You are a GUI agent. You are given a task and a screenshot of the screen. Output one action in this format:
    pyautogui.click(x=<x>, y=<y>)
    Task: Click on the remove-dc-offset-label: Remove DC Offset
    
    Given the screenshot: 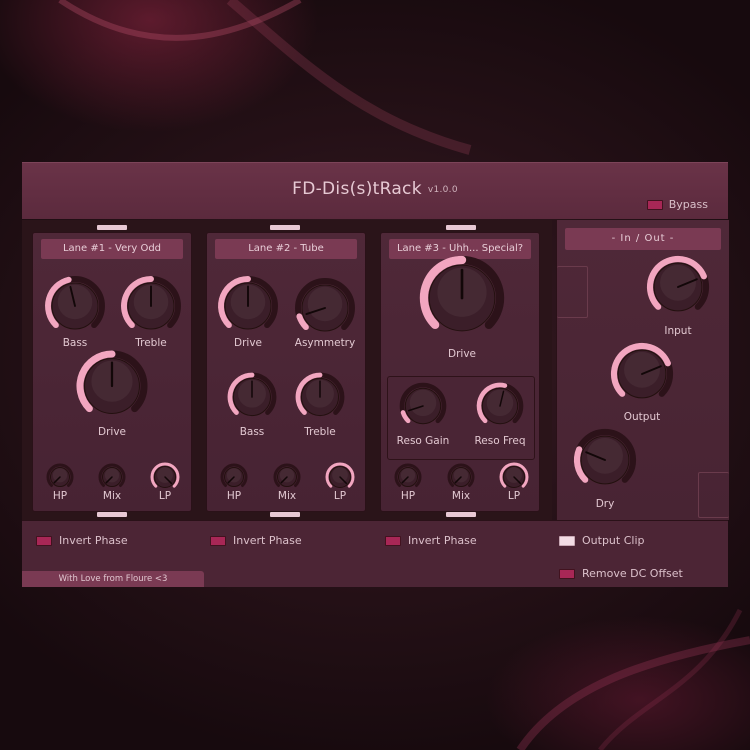 What is the action you would take?
    pyautogui.click(x=632, y=573)
    